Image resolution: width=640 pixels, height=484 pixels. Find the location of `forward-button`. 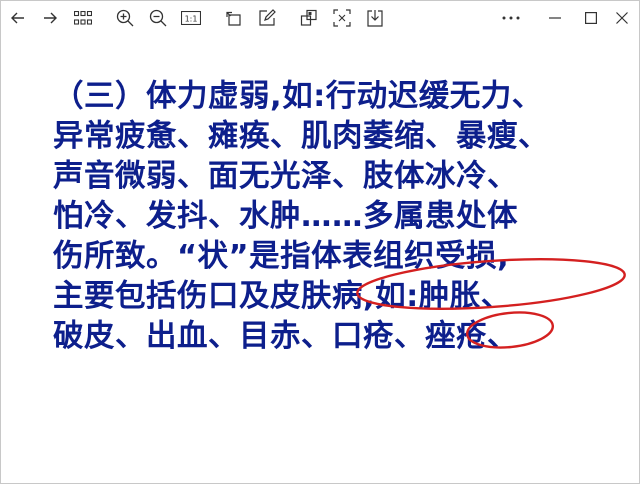

forward-button is located at coordinates (50, 18).